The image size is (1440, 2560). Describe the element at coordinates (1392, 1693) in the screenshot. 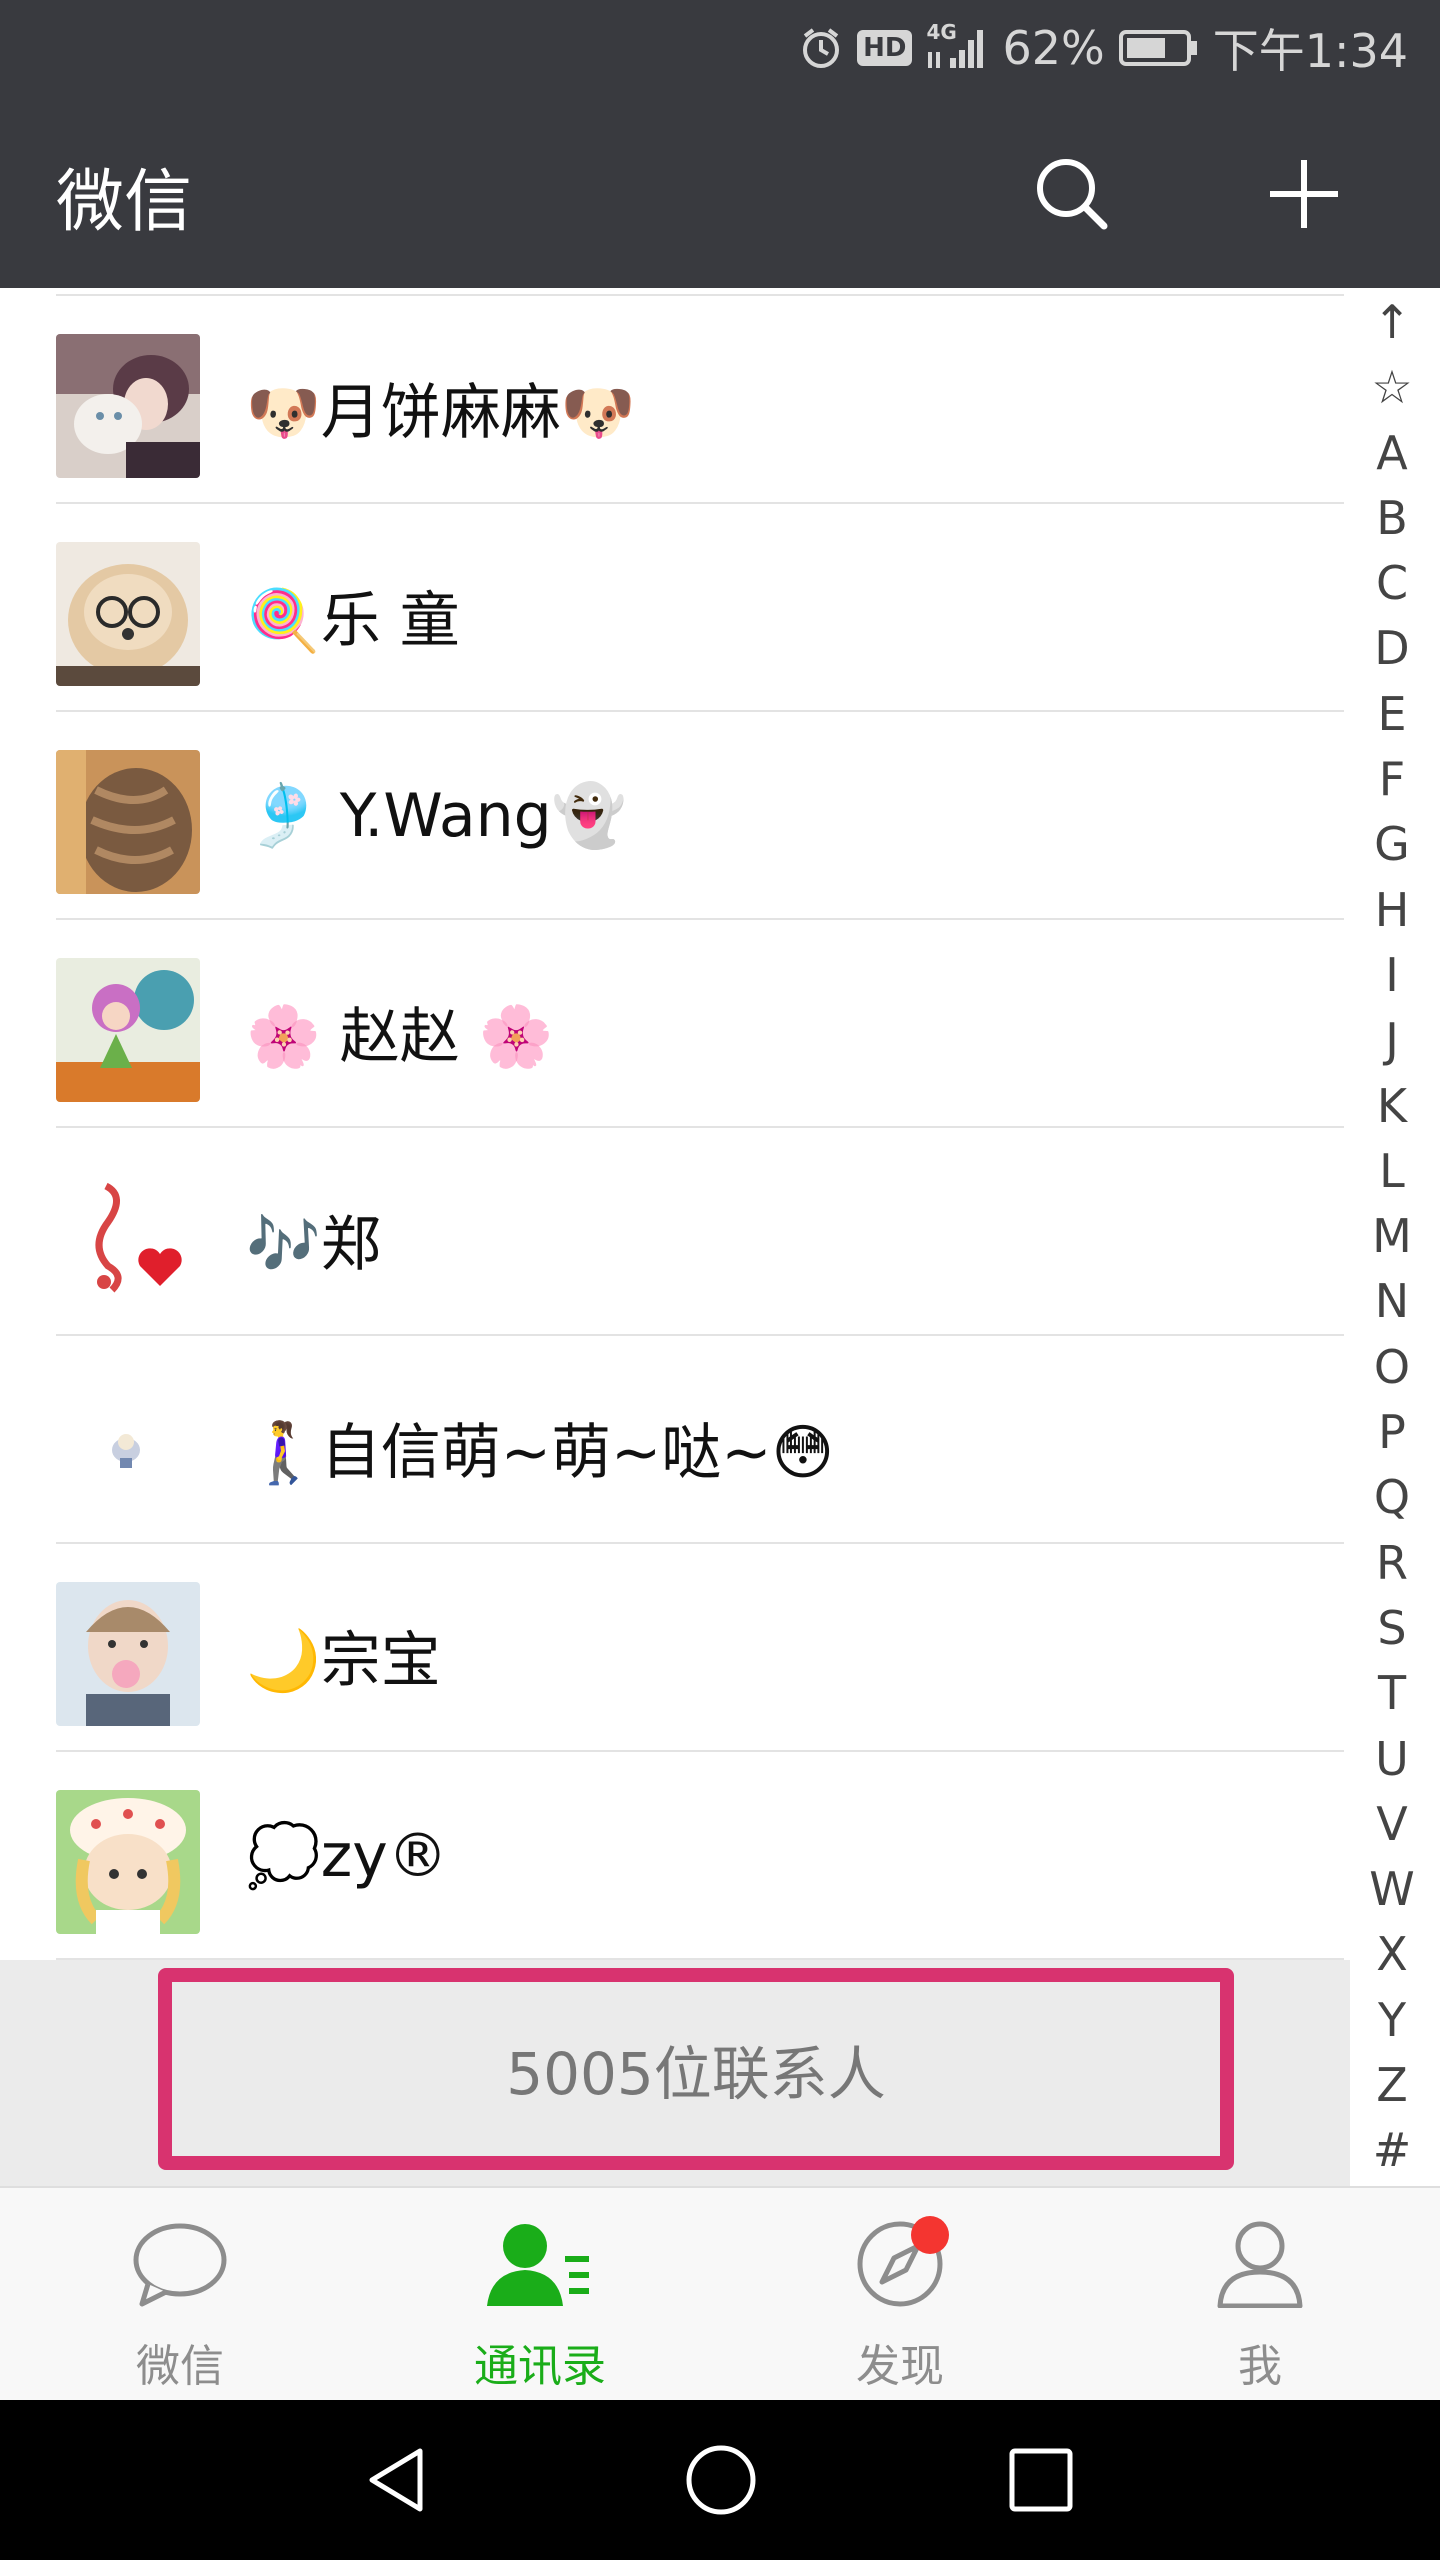

I see `index-letter: T` at that location.